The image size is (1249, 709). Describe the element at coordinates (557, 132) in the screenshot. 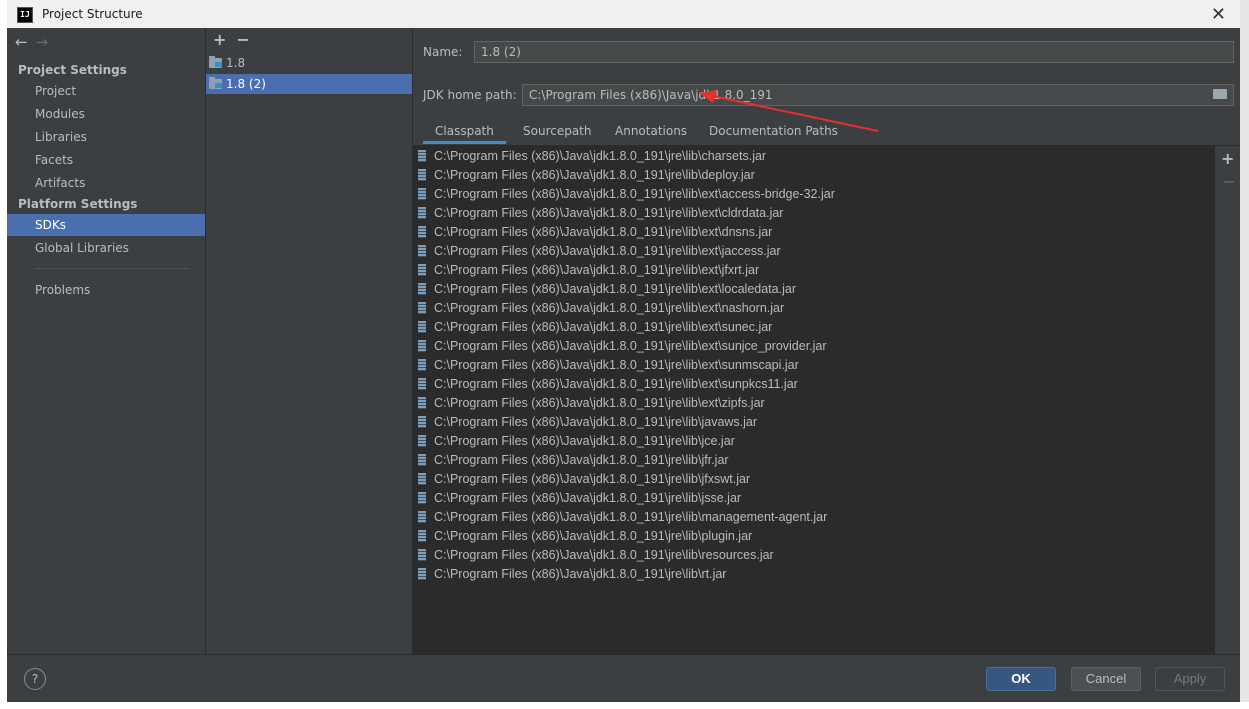

I see `tab-sourcepath: Sourcepath` at that location.